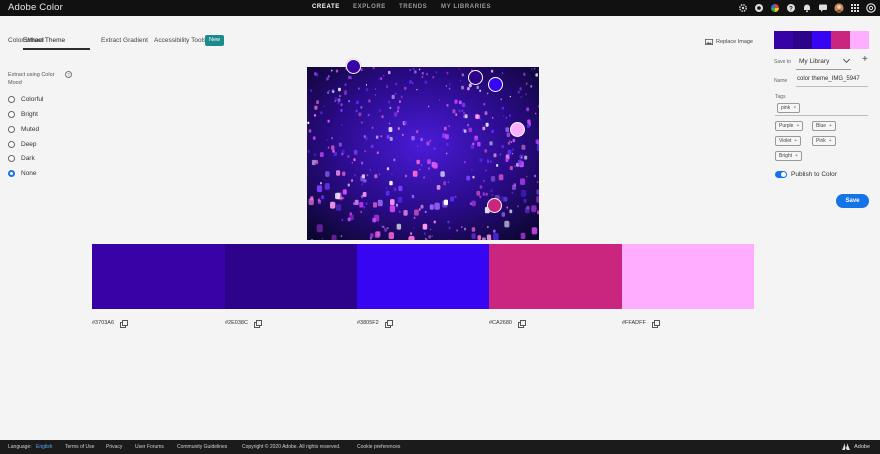 The image size is (880, 454). What do you see at coordinates (789, 126) in the screenshot?
I see `suggested-tag: Purple +` at bounding box center [789, 126].